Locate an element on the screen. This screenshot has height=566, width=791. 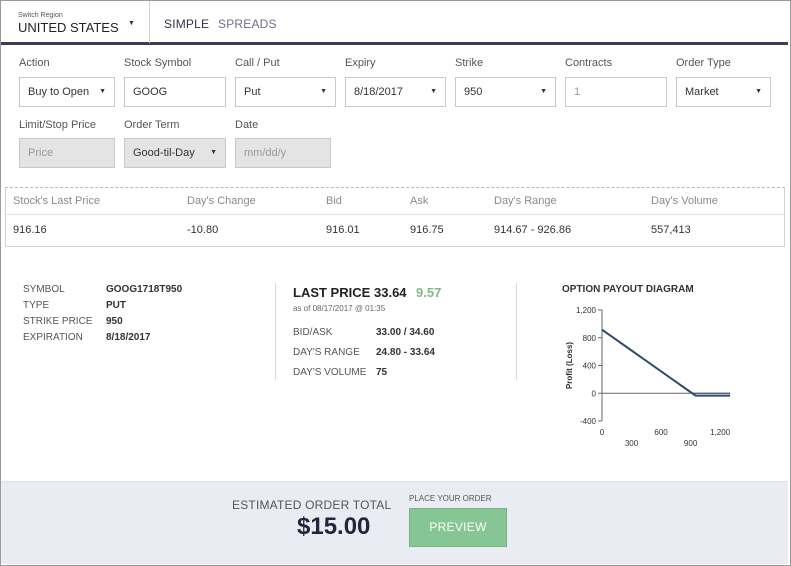
limit-placeholder: Price is located at coordinates (41, 153).